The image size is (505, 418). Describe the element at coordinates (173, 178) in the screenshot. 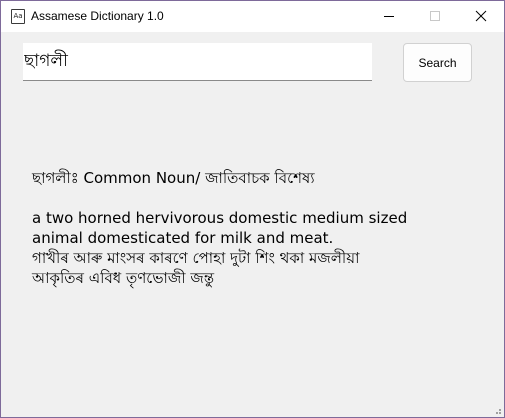

I see `result-heading: ছাগলীঃ Common Noun/ জাতিবাচক বিশেষ্য` at that location.